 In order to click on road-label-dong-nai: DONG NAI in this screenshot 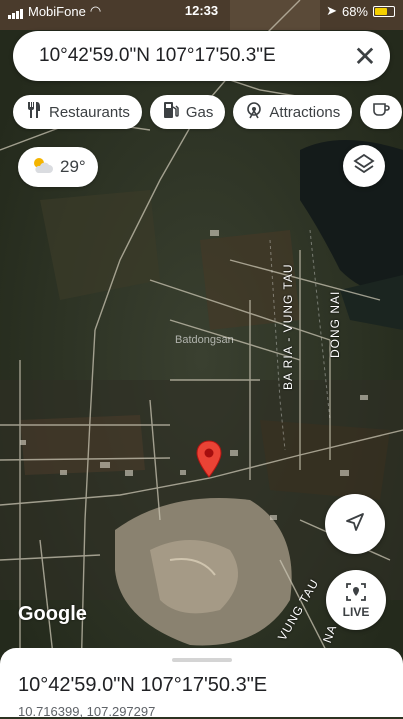, I will do `click(335, 324)`.